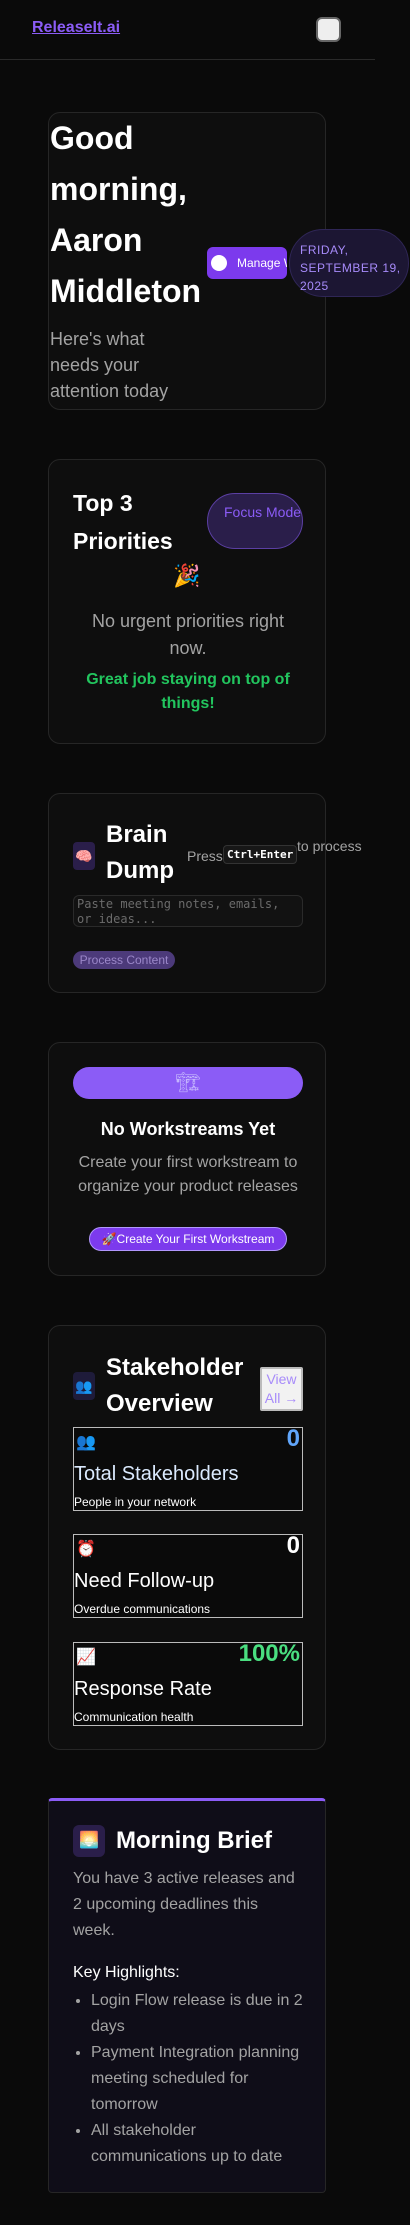 The image size is (410, 2225). I want to click on manage-workstreams-button: Manage Workstreams, so click(247, 263).